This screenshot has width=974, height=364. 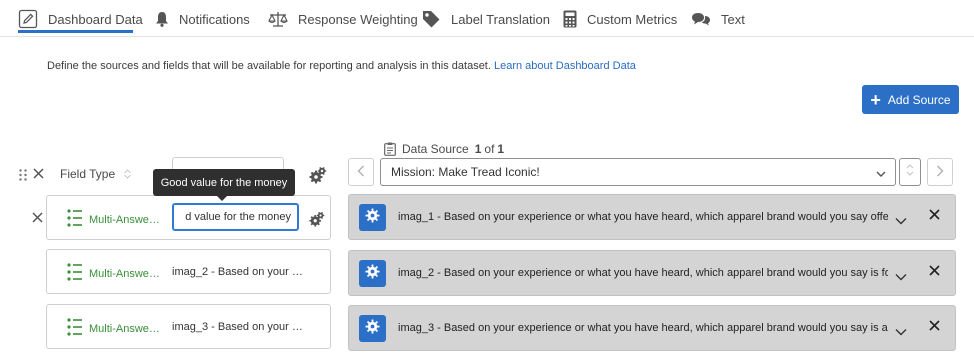 I want to click on field-type-column-header: Field Type, so click(x=96, y=174).